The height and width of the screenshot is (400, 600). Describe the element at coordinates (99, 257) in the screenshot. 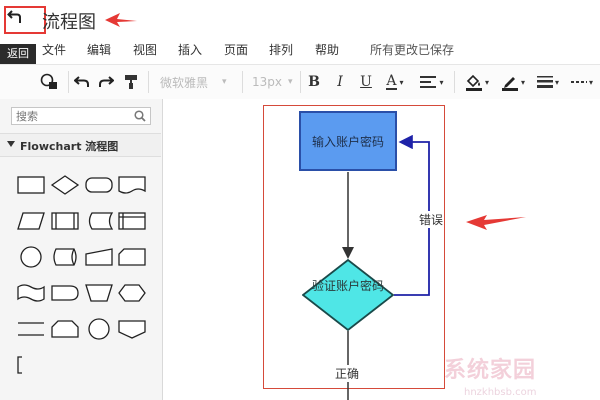

I see `shape-manual-input` at that location.